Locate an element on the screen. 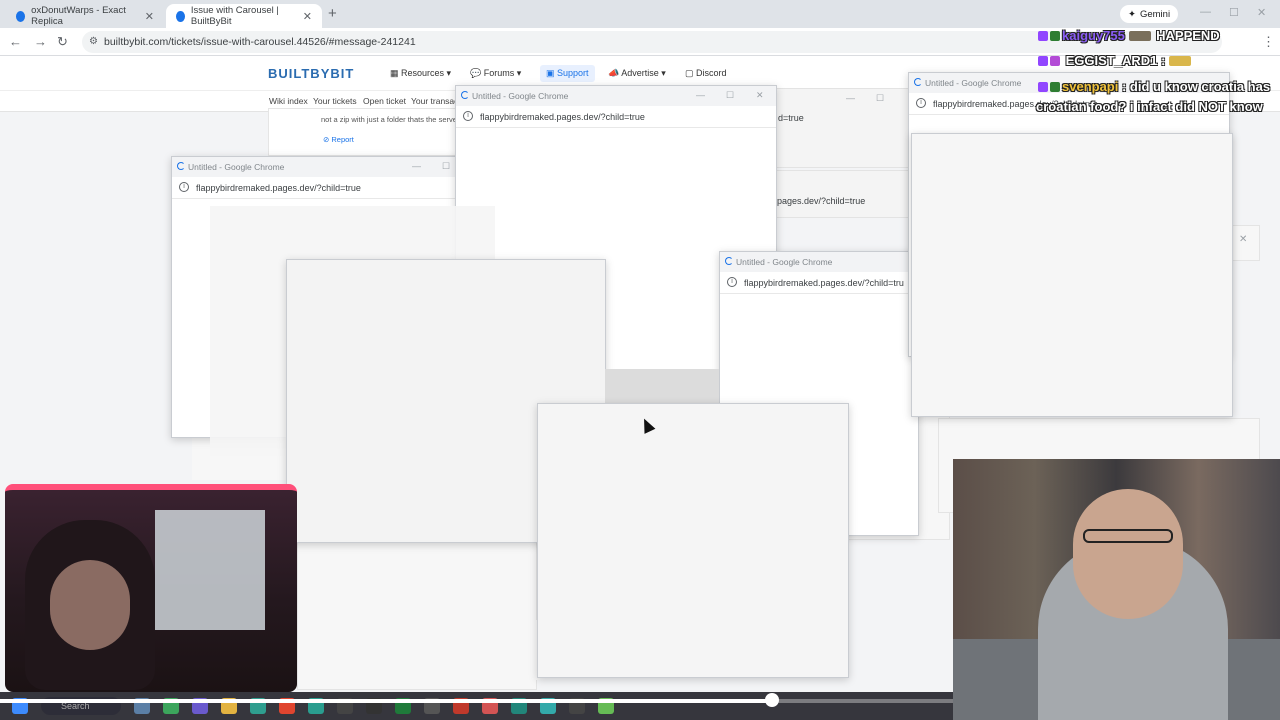  popup-titlebar: Untitled - Google Chrome is located at coordinates (819, 262).